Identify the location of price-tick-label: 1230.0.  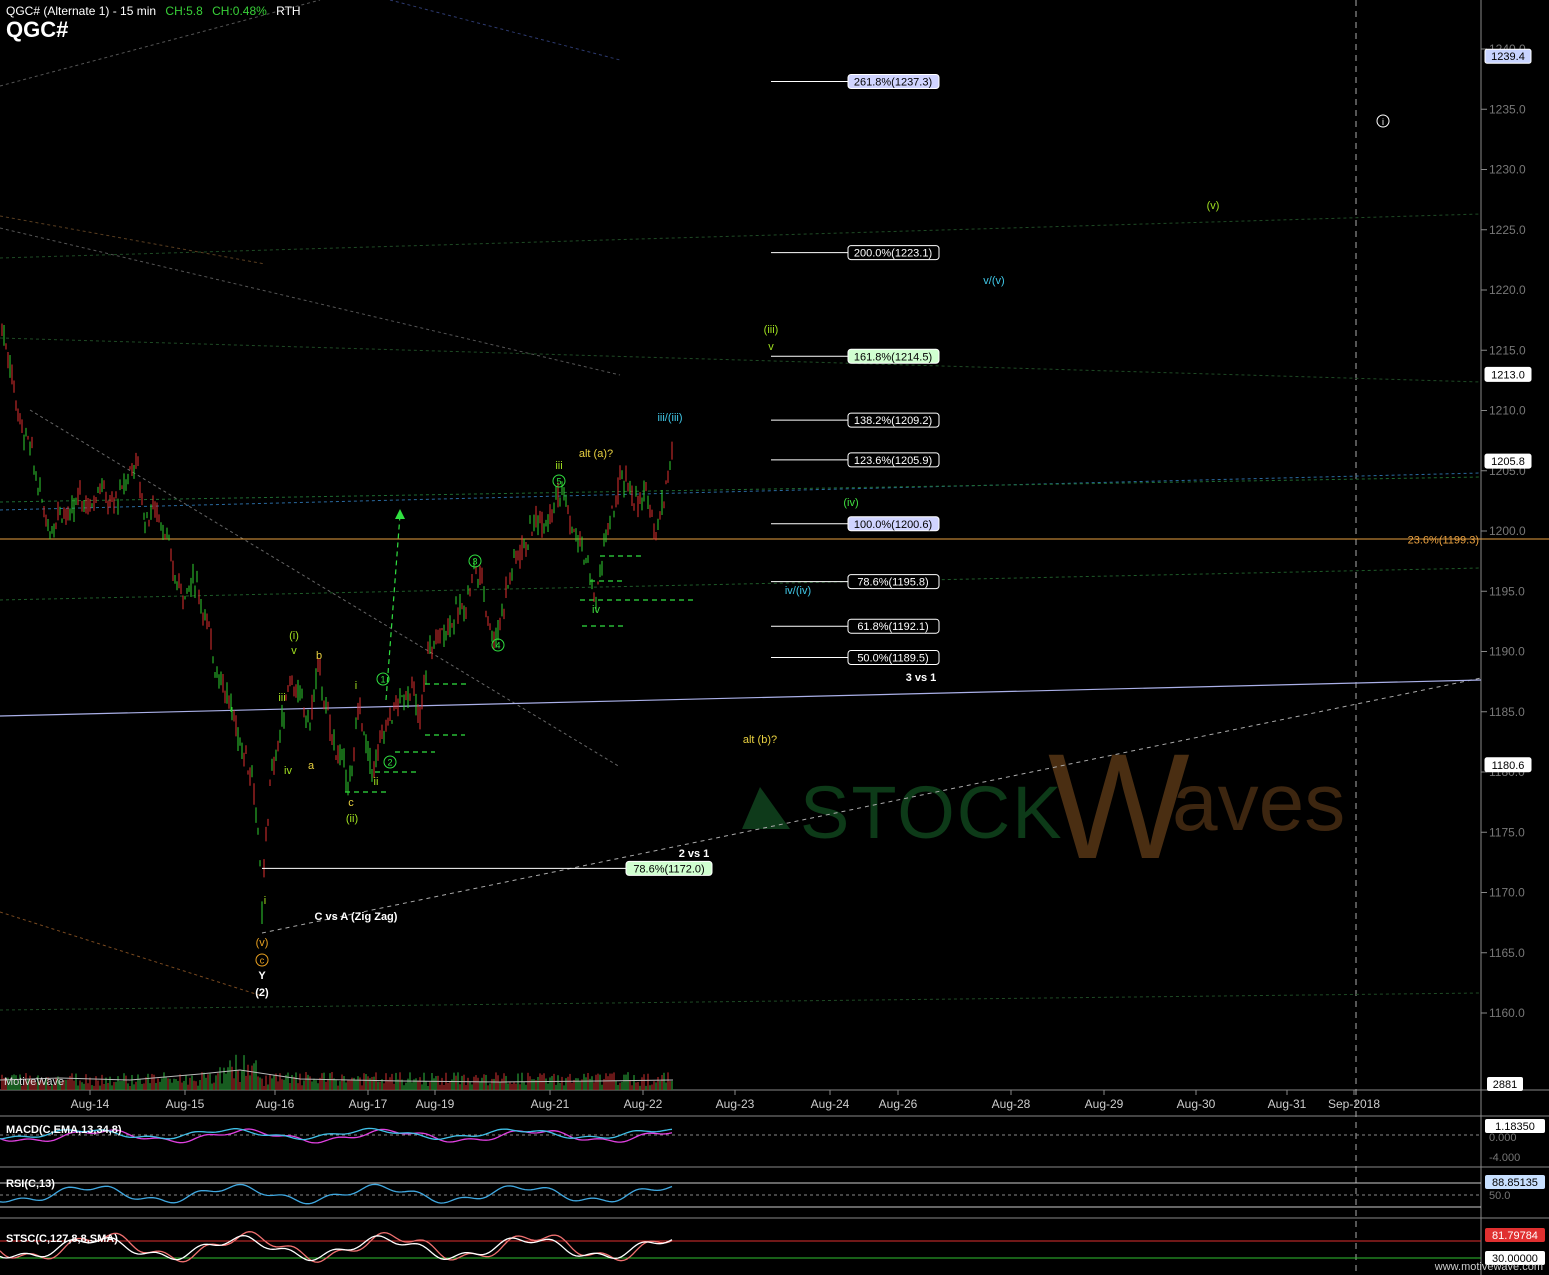
(1507, 170).